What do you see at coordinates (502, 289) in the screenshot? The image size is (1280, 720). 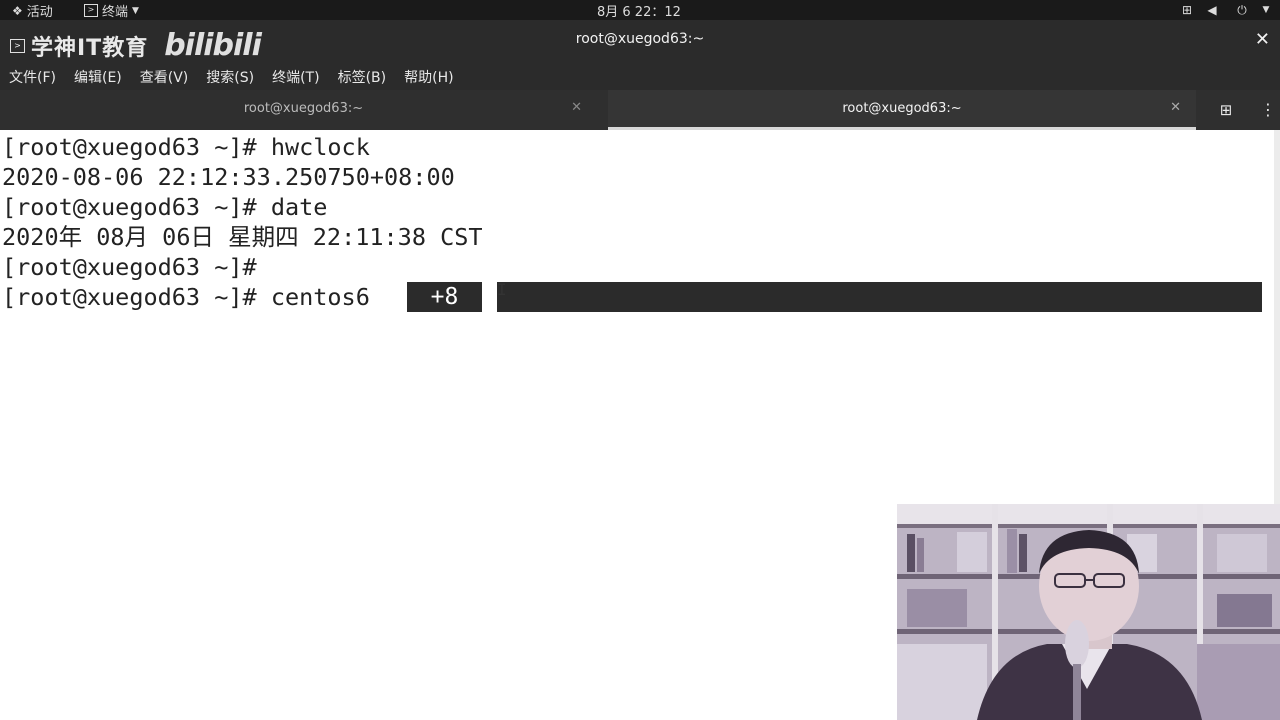 I see `text-cursor-icon: I` at bounding box center [502, 289].